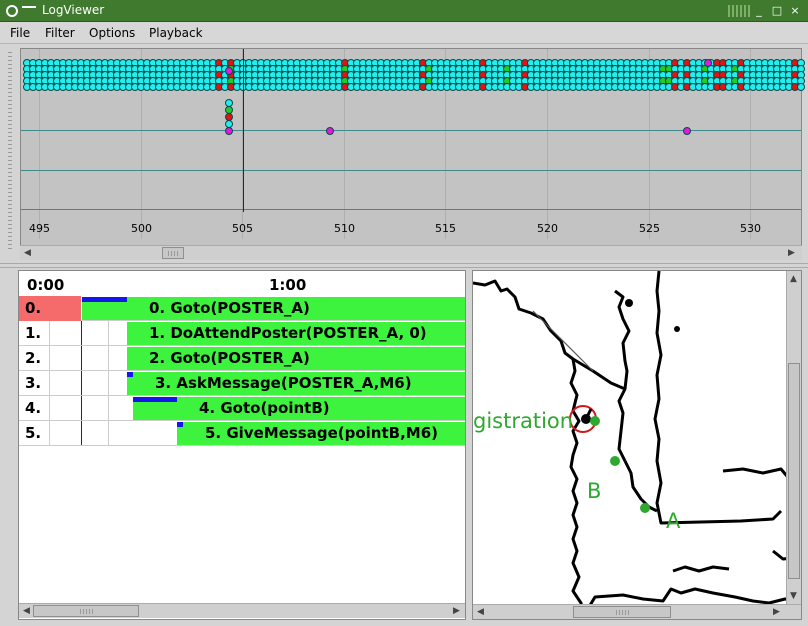 This screenshot has width=808, height=626. Describe the element at coordinates (547, 228) in the screenshot. I see `tick-label: 520` at that location.